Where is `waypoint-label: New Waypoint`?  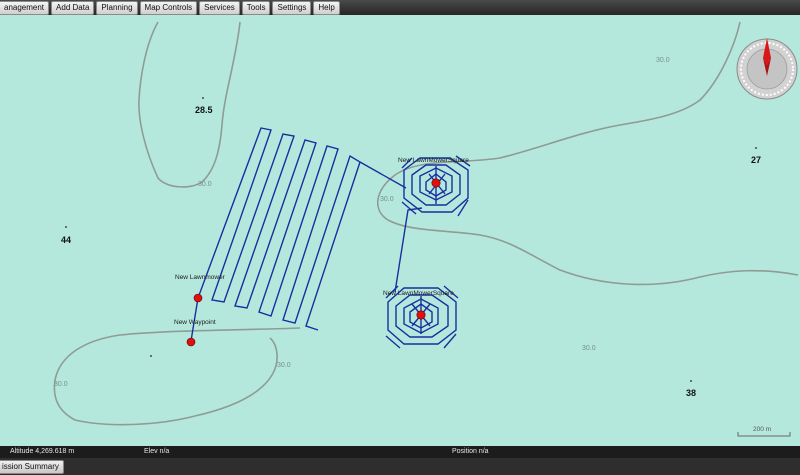
waypoint-label: New Waypoint is located at coordinates (195, 322).